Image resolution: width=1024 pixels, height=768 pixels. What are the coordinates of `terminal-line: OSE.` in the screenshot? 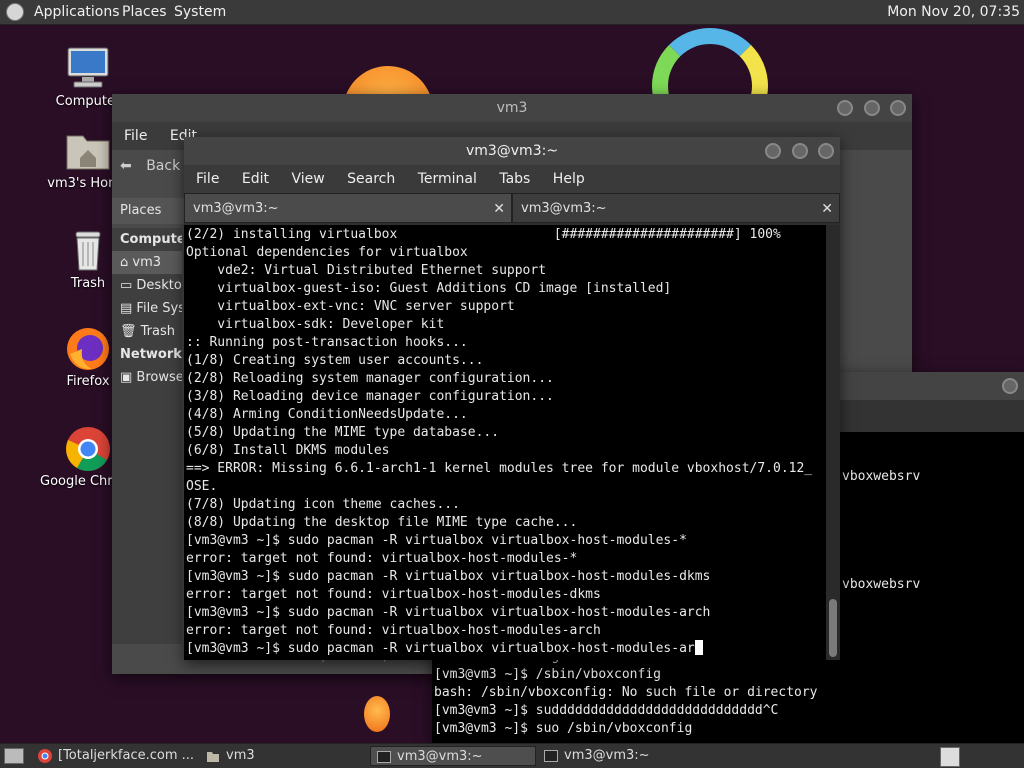 It's located at (202, 486).